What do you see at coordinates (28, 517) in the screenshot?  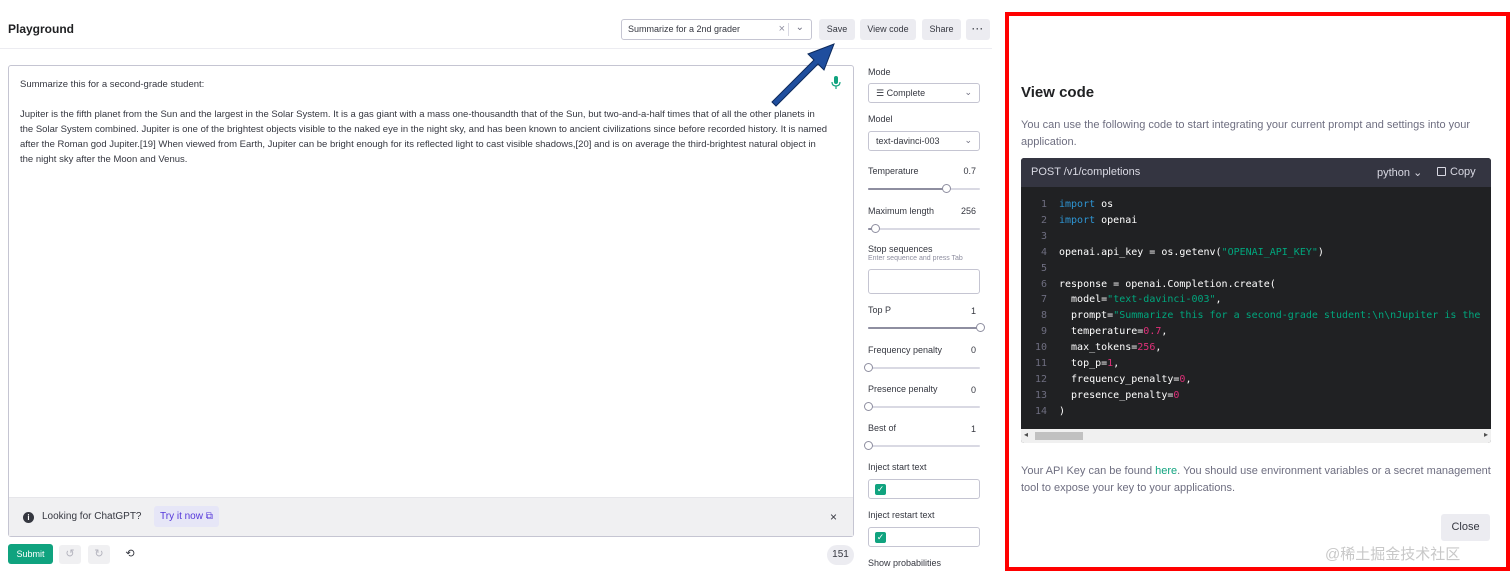 I see `info-icon: i` at bounding box center [28, 517].